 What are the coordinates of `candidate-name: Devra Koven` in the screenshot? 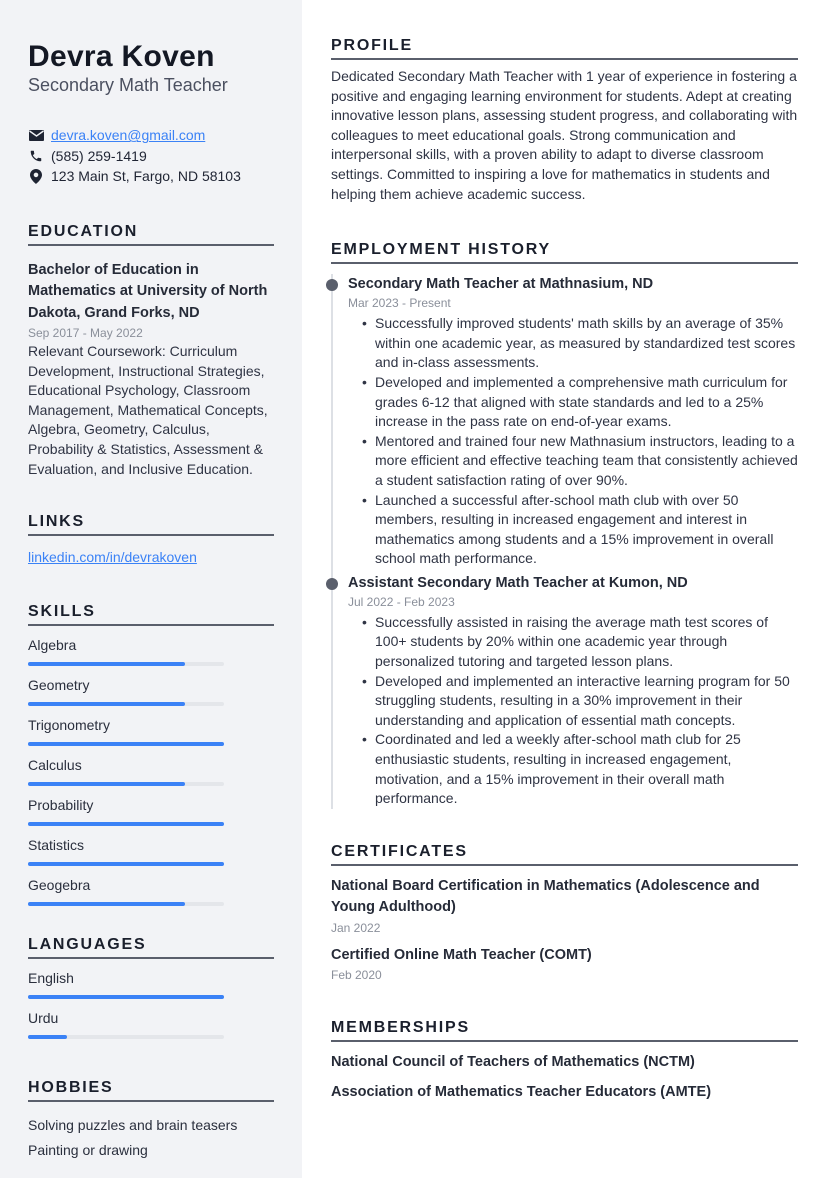 It's located at (121, 56).